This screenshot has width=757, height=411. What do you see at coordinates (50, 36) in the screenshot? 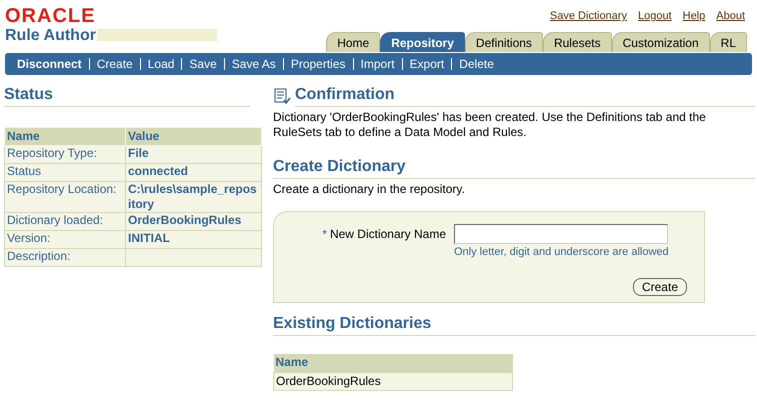
I see `product-name: Rule Author` at bounding box center [50, 36].